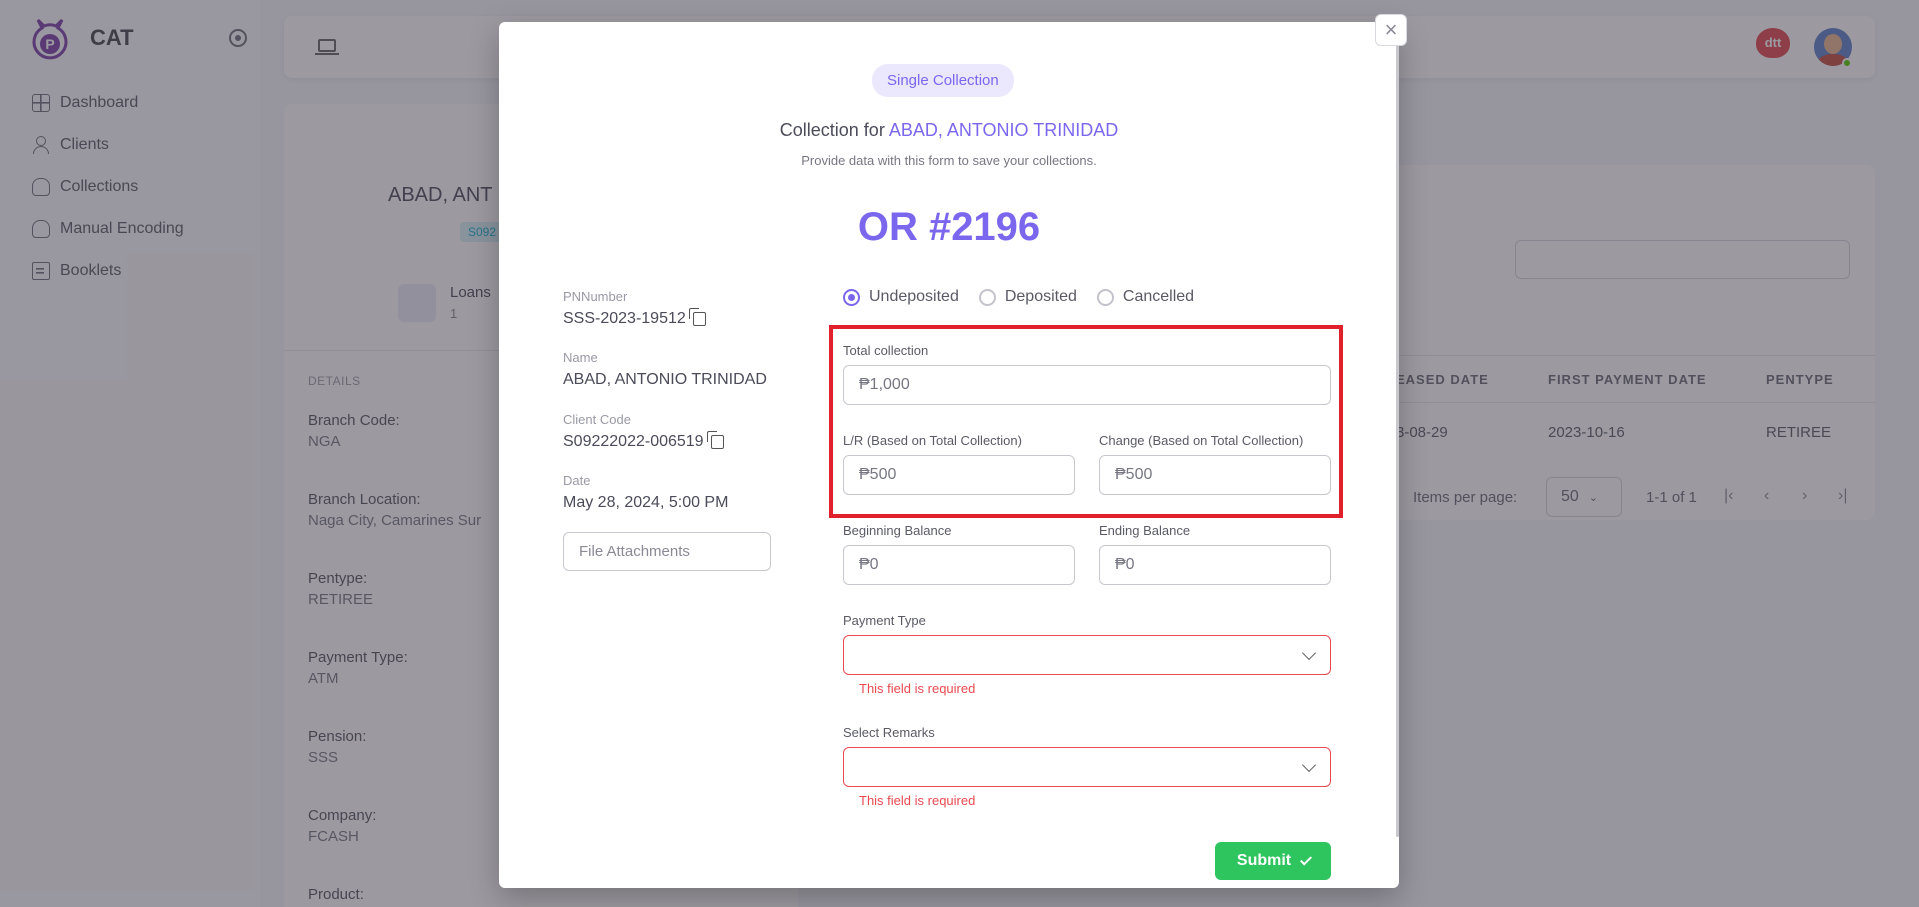 This screenshot has width=1919, height=907. What do you see at coordinates (1087, 767) in the screenshot?
I see `remarks-select` at bounding box center [1087, 767].